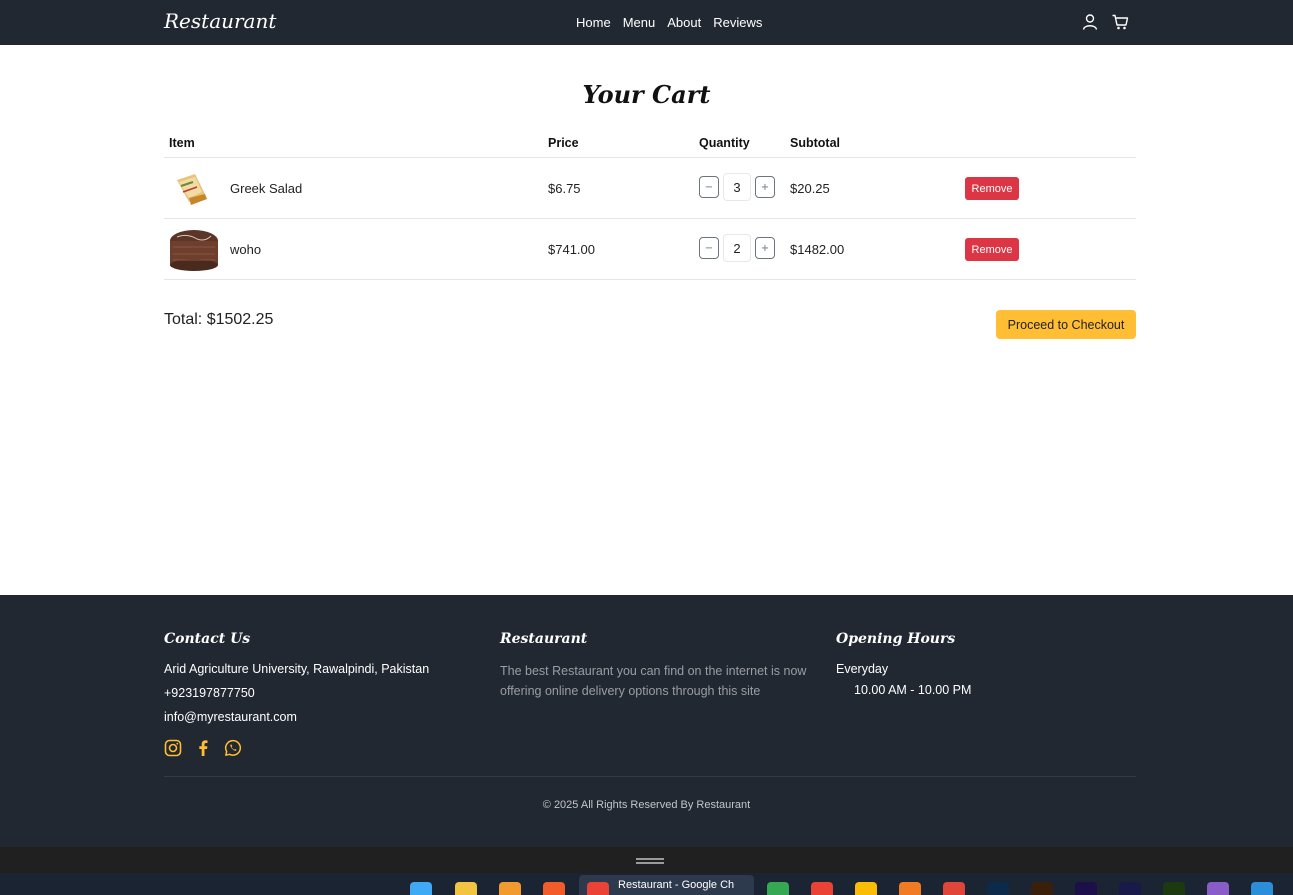  What do you see at coordinates (896, 639) in the screenshot?
I see `hours-heading: Opening Hours` at bounding box center [896, 639].